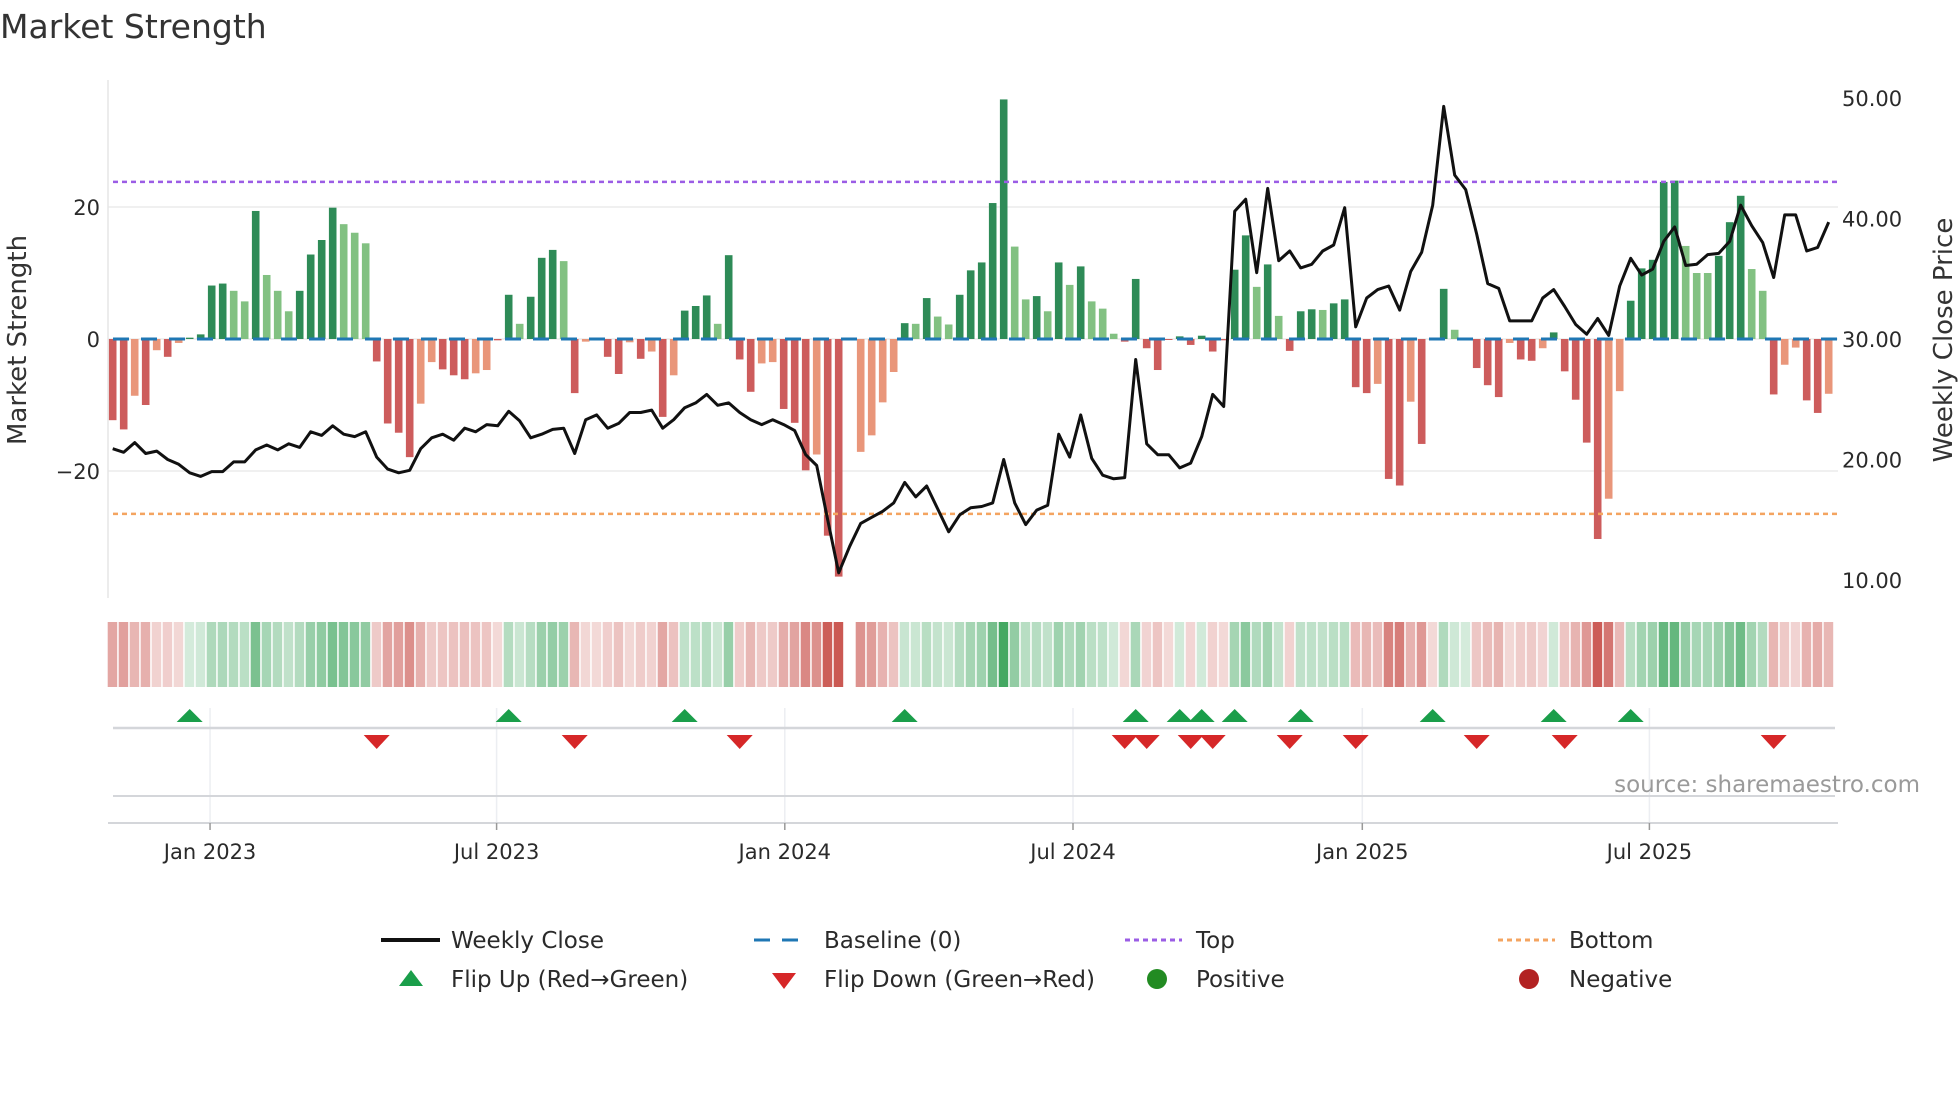 This screenshot has width=1960, height=1102. What do you see at coordinates (1872, 340) in the screenshot?
I see `right-tick-label: 30.00` at bounding box center [1872, 340].